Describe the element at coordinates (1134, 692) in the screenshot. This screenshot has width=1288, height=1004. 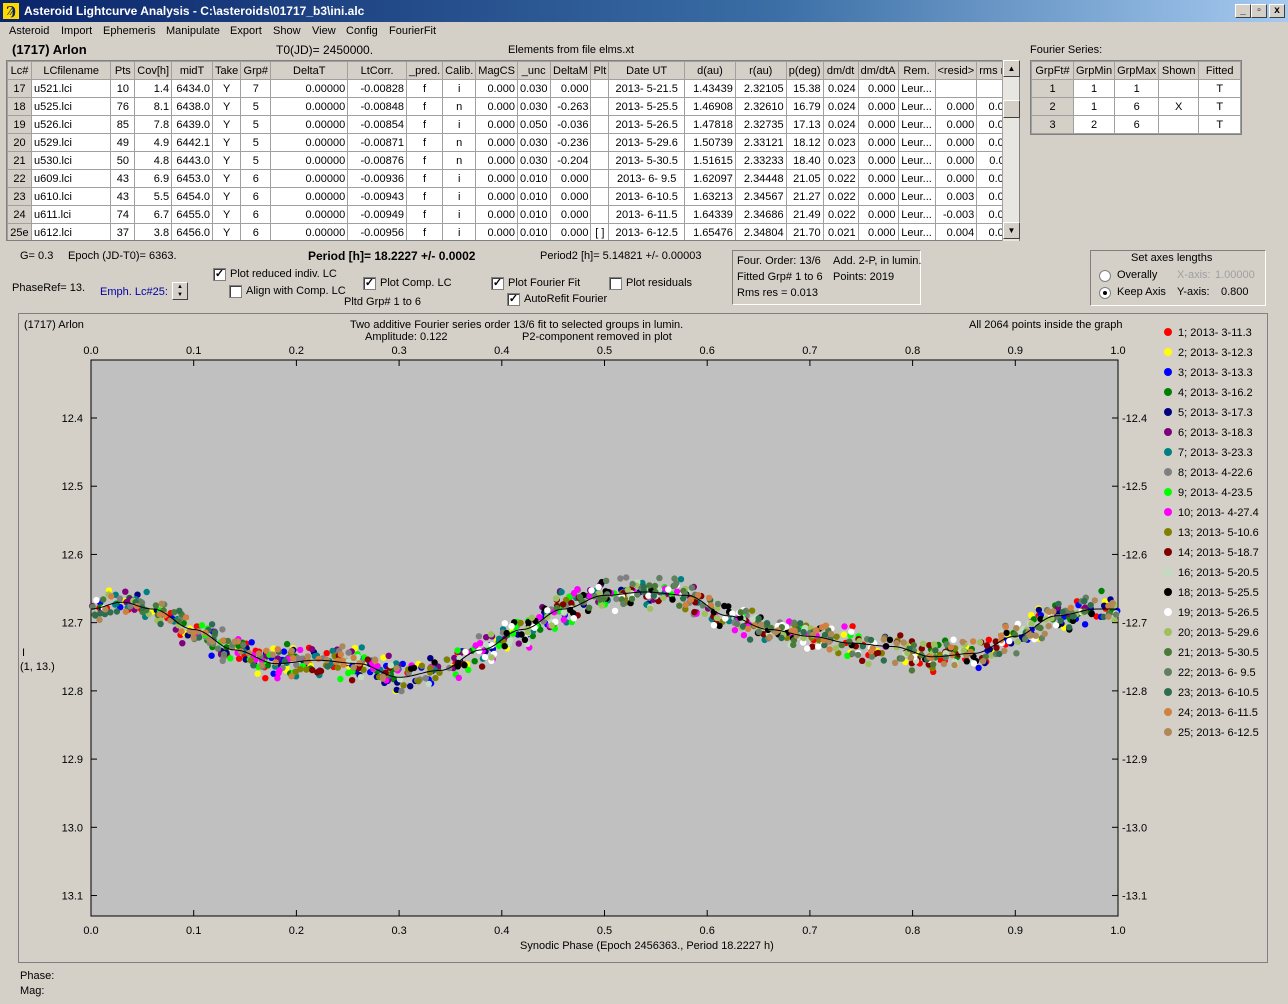
I see `y-tick-label-right: -12.8` at that location.